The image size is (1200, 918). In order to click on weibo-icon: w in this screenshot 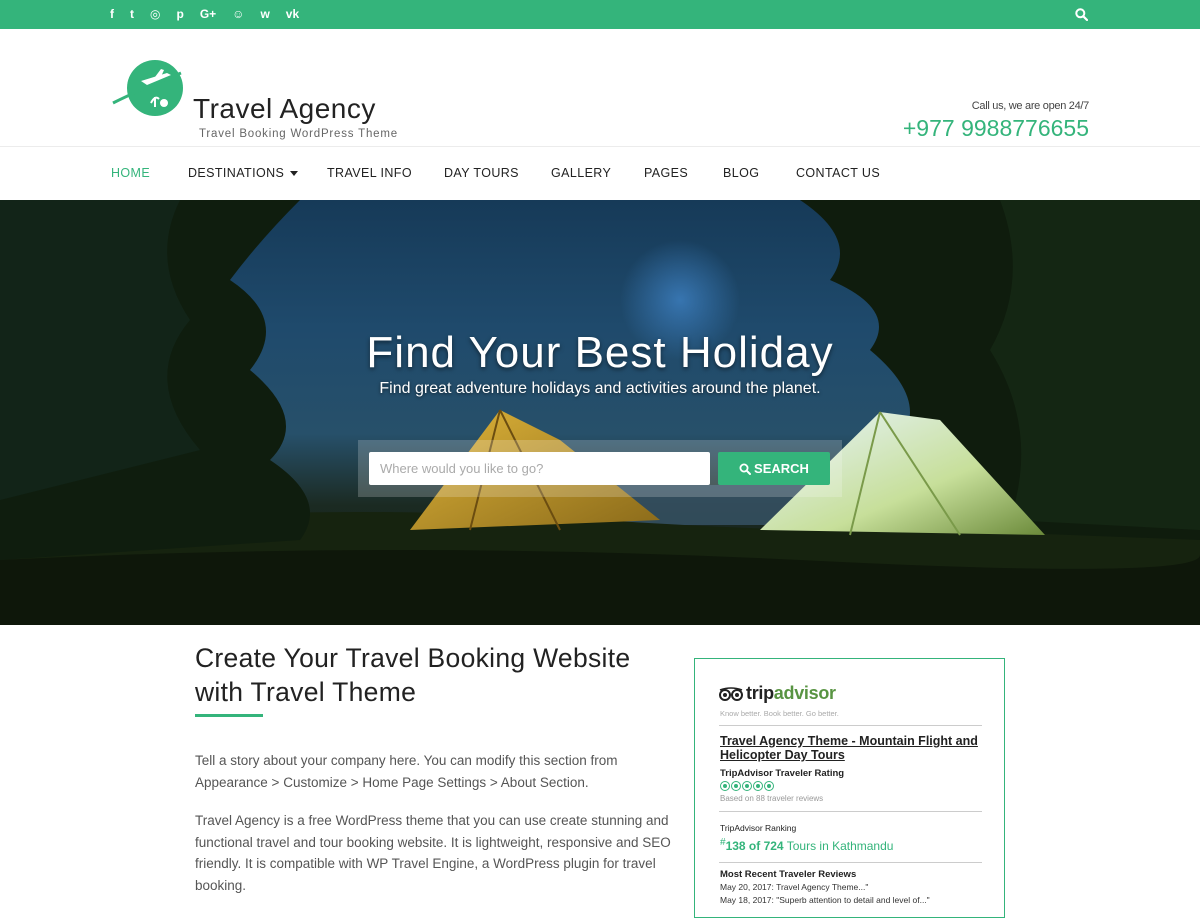, I will do `click(264, 14)`.